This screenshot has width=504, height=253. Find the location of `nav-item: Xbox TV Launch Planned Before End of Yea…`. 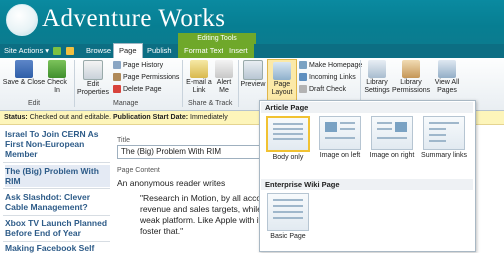

nav-item: Xbox TV Launch Planned Before End of Yea… is located at coordinates (57, 228).